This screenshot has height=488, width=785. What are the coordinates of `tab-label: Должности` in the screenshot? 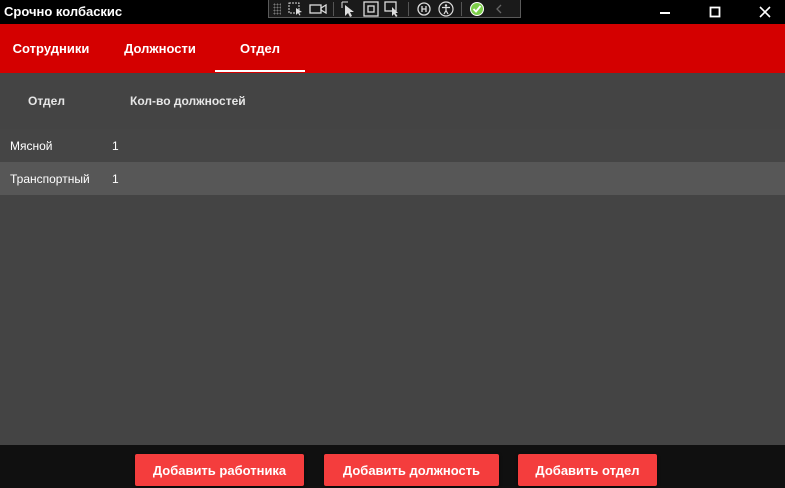 It's located at (160, 48).